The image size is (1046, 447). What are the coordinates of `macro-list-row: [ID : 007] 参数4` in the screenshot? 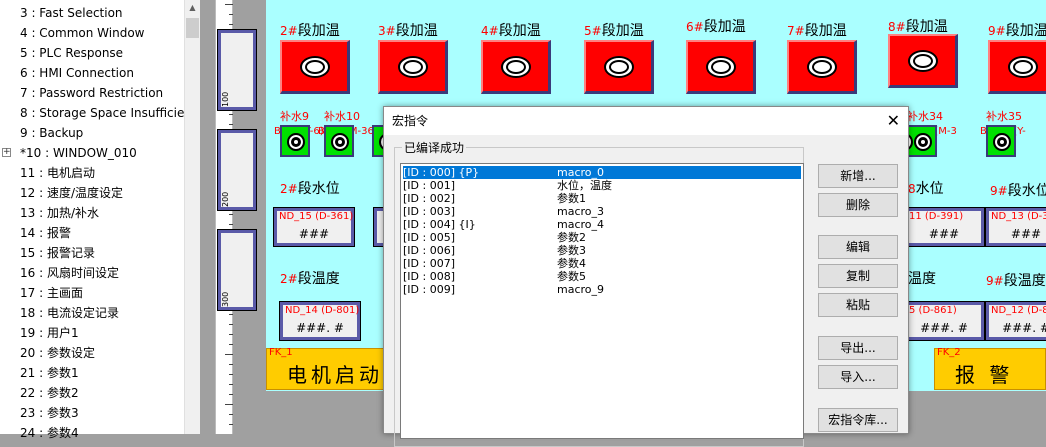 It's located at (602, 263).